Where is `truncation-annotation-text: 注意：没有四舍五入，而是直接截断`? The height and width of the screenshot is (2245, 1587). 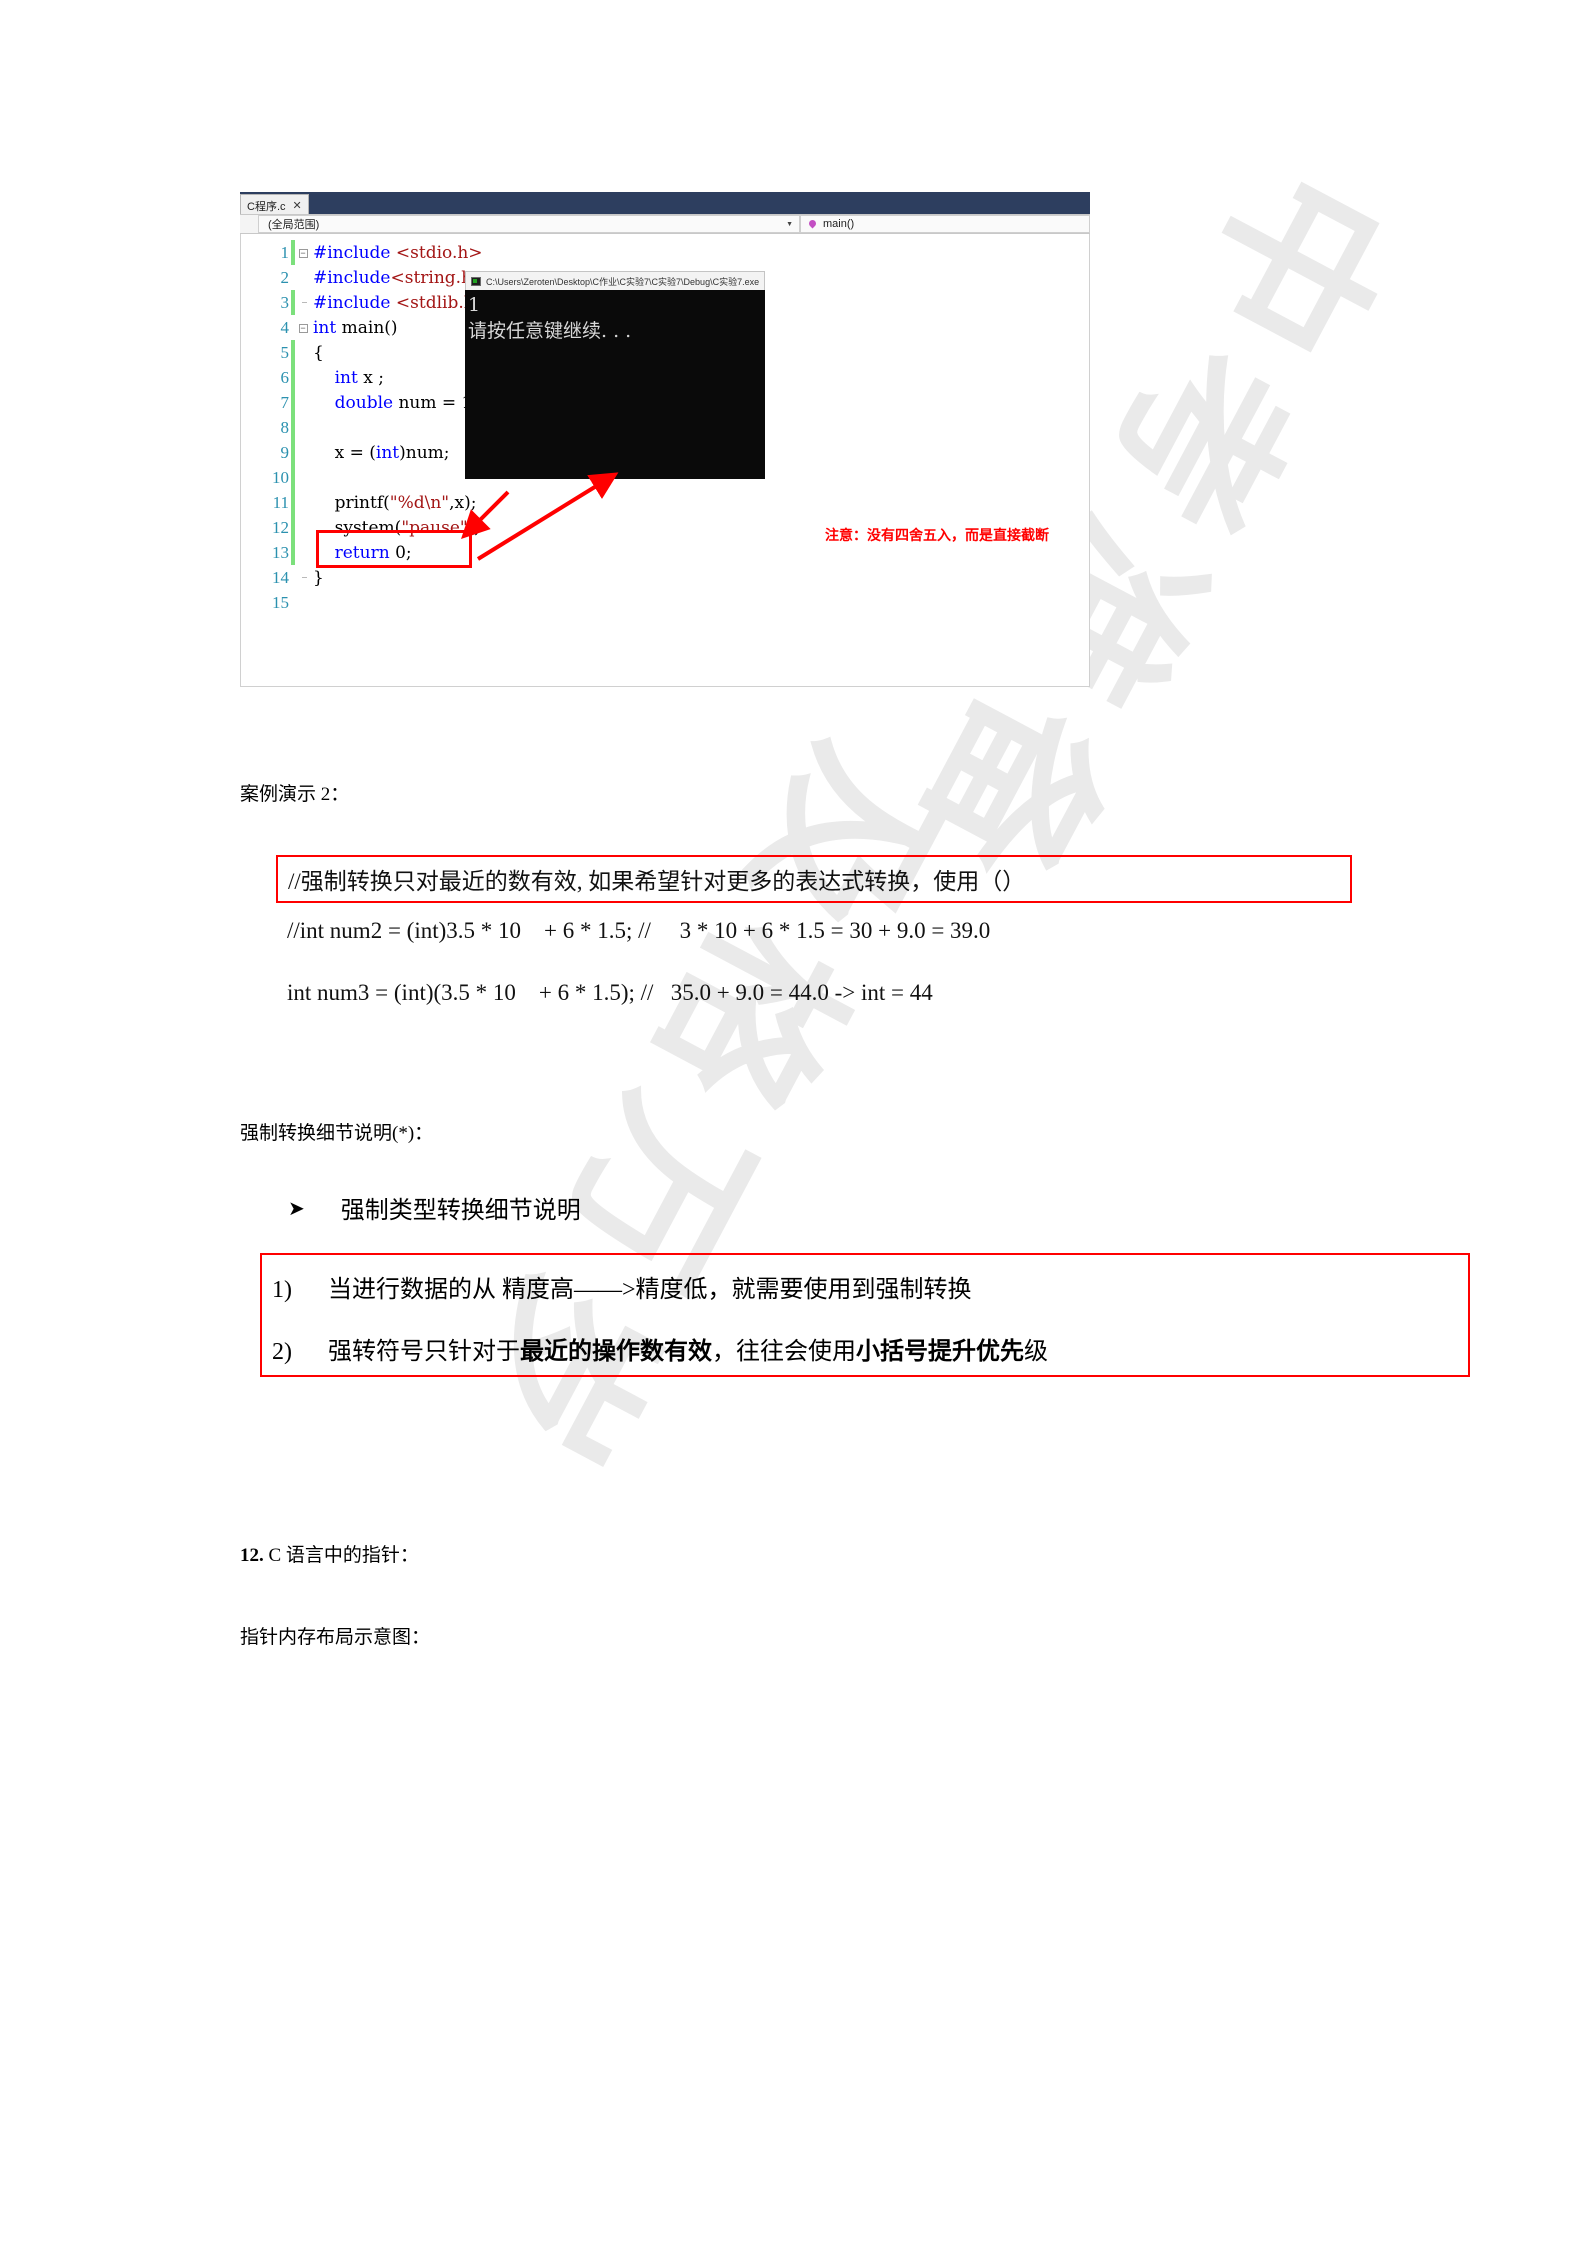 truncation-annotation-text: 注意：没有四舍五入，而是直接截断 is located at coordinates (937, 535).